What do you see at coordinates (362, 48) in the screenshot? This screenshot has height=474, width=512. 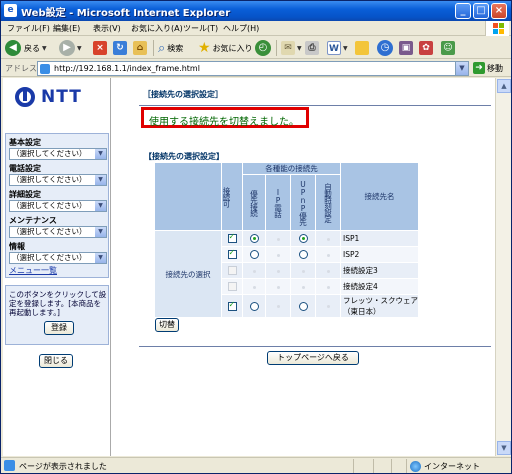 I see `discuss-button` at bounding box center [362, 48].